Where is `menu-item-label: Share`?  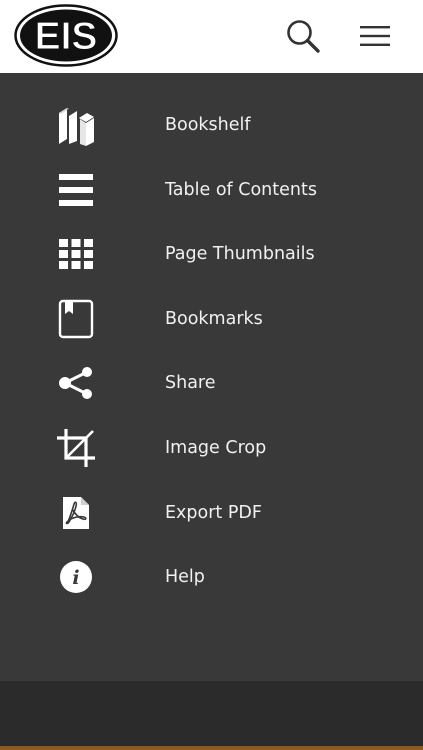 menu-item-label: Share is located at coordinates (190, 383).